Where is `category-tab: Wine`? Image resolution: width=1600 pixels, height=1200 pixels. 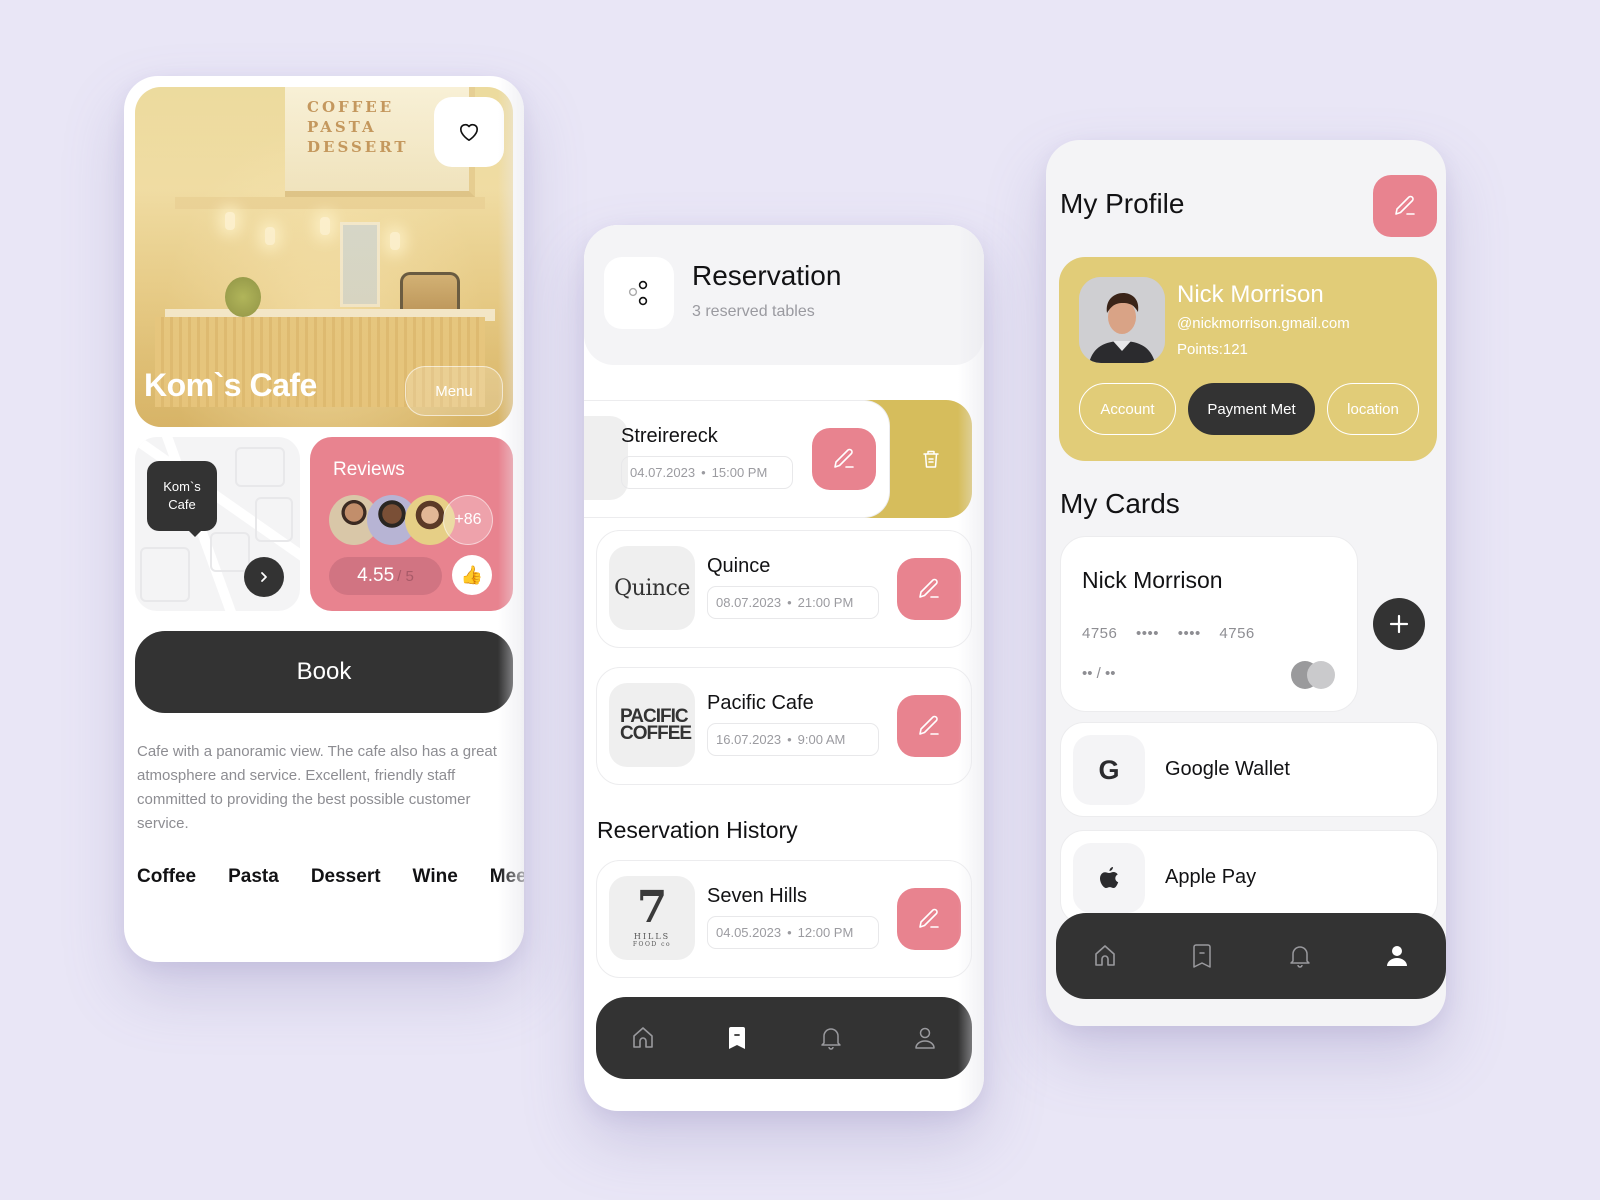 category-tab: Wine is located at coordinates (435, 877).